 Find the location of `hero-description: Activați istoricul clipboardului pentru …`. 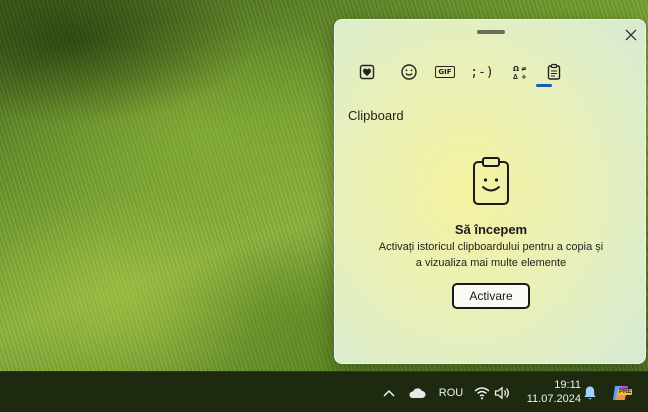

hero-description: Activați istoricul clipboardului pentru … is located at coordinates (491, 255).